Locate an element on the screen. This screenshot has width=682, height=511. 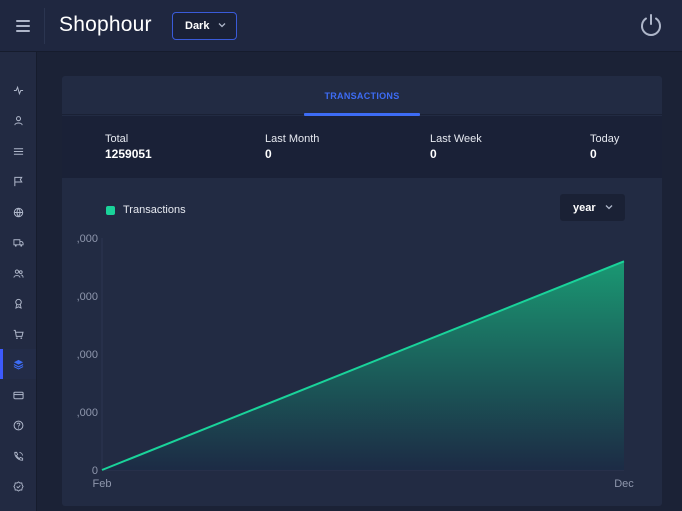
sidebar-item-users is located at coordinates (18, 273).